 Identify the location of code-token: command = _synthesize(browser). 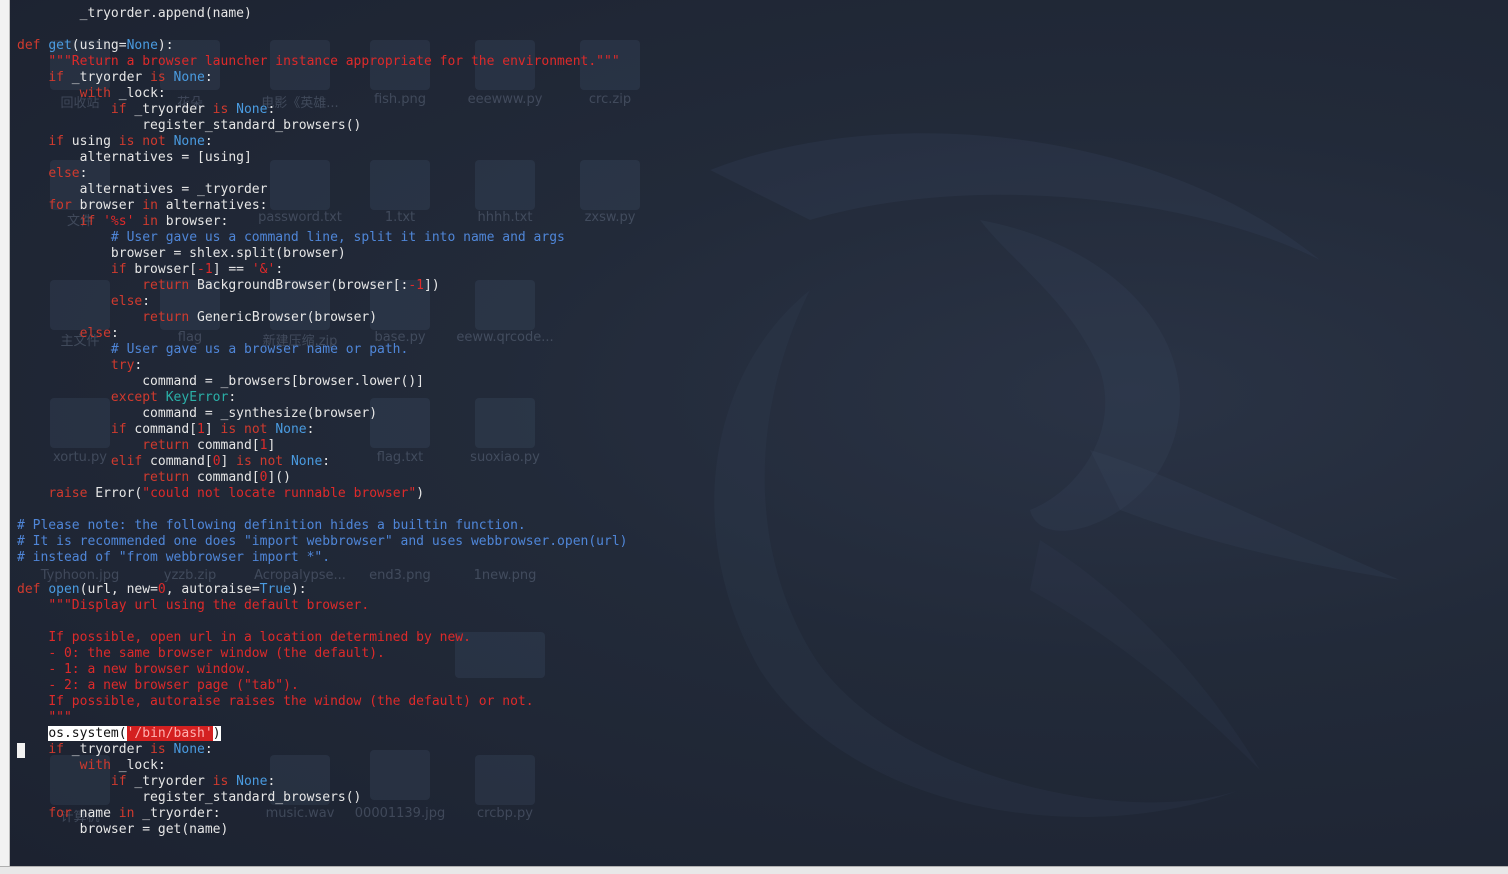
(197, 413).